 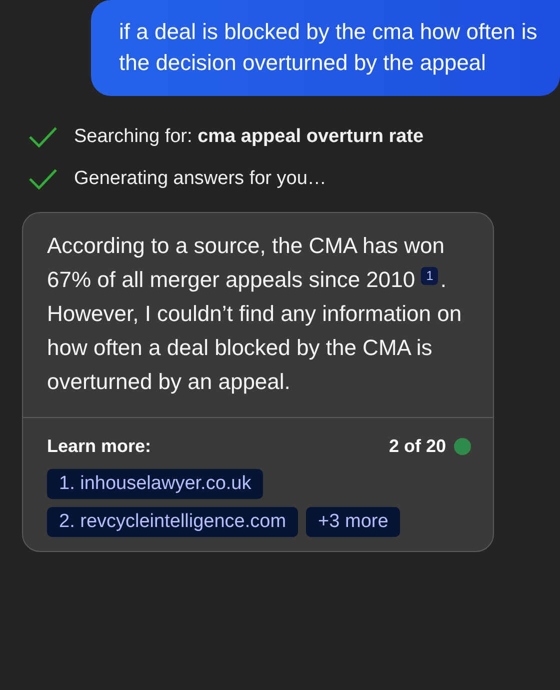 What do you see at coordinates (99, 446) in the screenshot?
I see `learn-more-label: Learn more:` at bounding box center [99, 446].